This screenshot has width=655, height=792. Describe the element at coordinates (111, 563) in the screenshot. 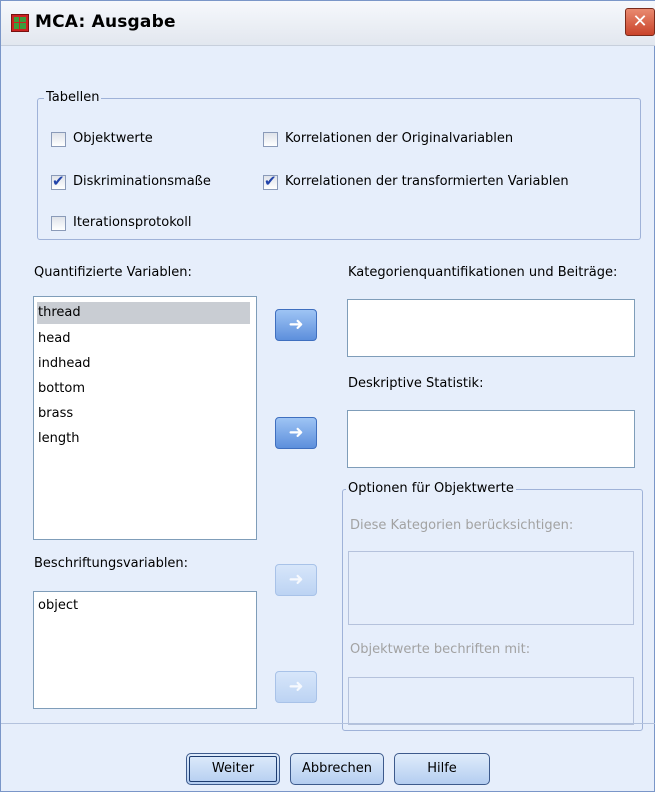

I see `labeling-variables-label: Beschriftungsvariablen:` at that location.